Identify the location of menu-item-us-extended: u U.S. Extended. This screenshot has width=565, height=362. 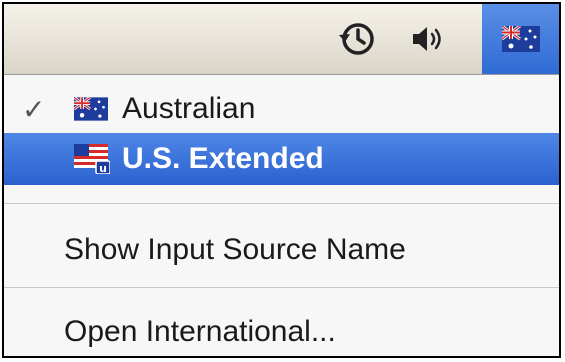
(281, 159).